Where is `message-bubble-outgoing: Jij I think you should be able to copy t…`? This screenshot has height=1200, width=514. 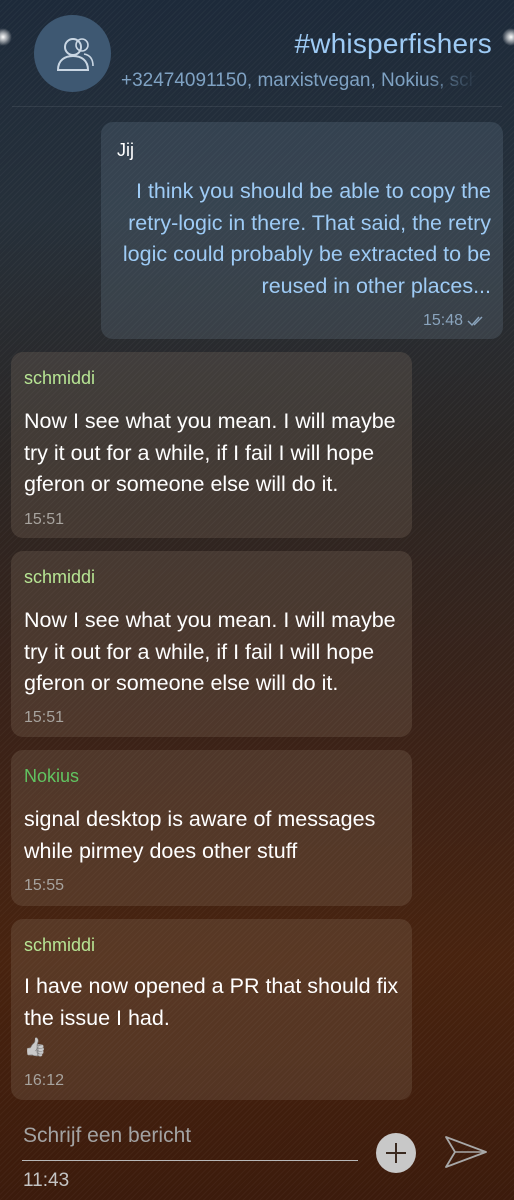 message-bubble-outgoing: Jij I think you should be able to copy t… is located at coordinates (302, 230).